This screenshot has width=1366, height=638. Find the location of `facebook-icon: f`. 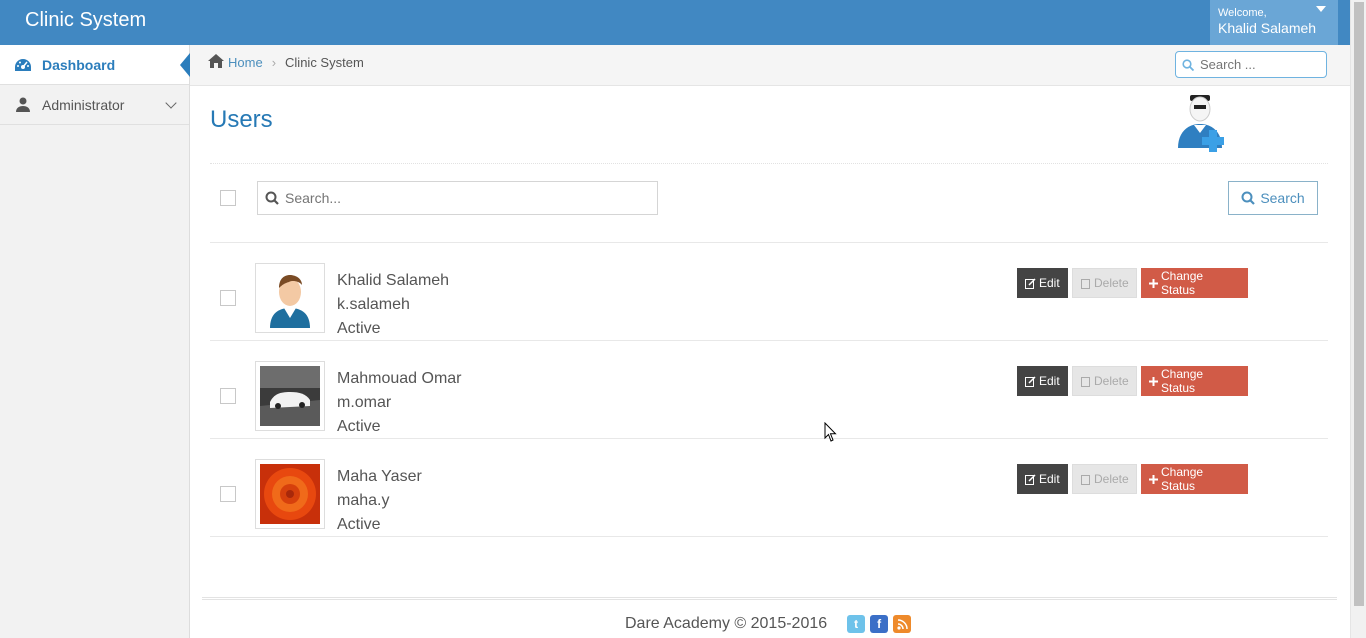

facebook-icon: f is located at coordinates (879, 624).